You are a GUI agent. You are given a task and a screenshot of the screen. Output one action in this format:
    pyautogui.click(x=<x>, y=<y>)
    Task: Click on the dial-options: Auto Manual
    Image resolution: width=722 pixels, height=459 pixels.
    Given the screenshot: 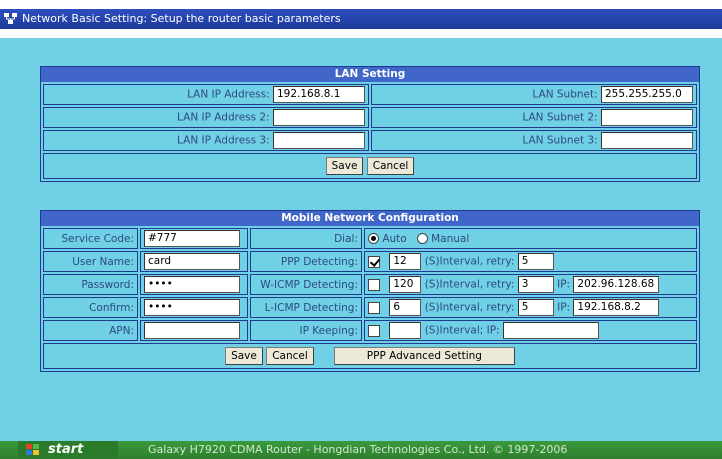 What is the action you would take?
    pyautogui.click(x=530, y=238)
    